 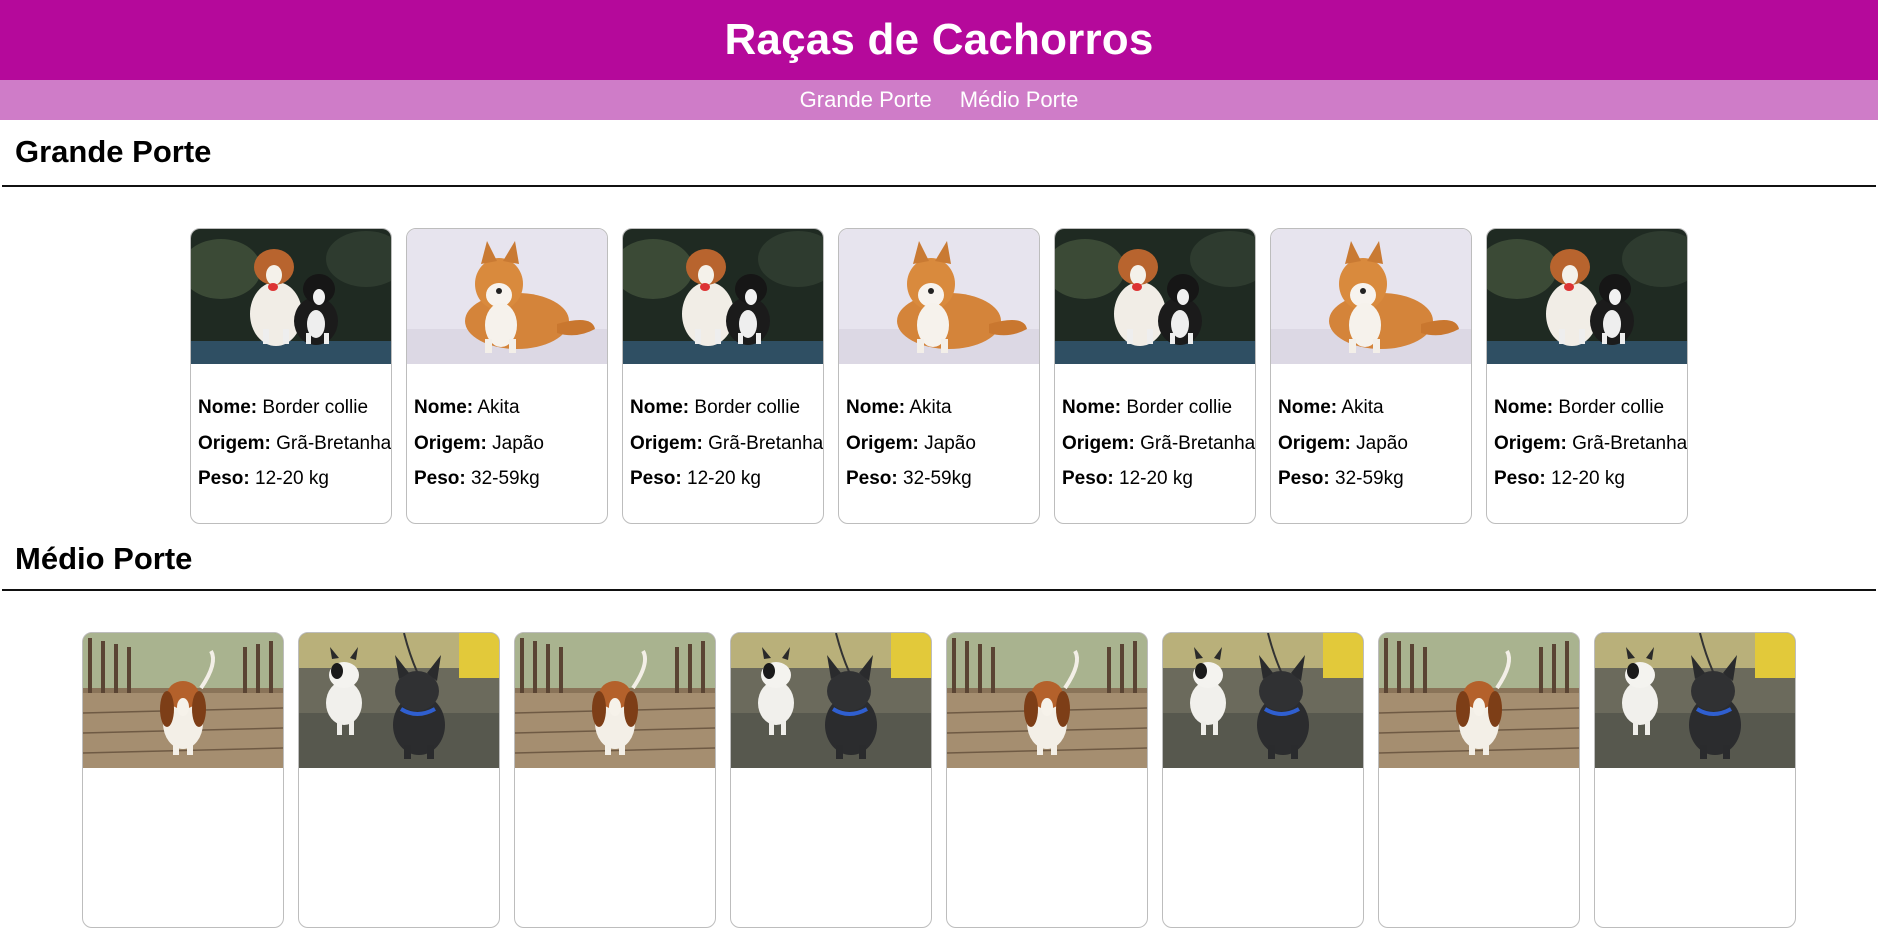 I want to click on main-nav: Grande Porte Médio Porte, so click(x=939, y=100).